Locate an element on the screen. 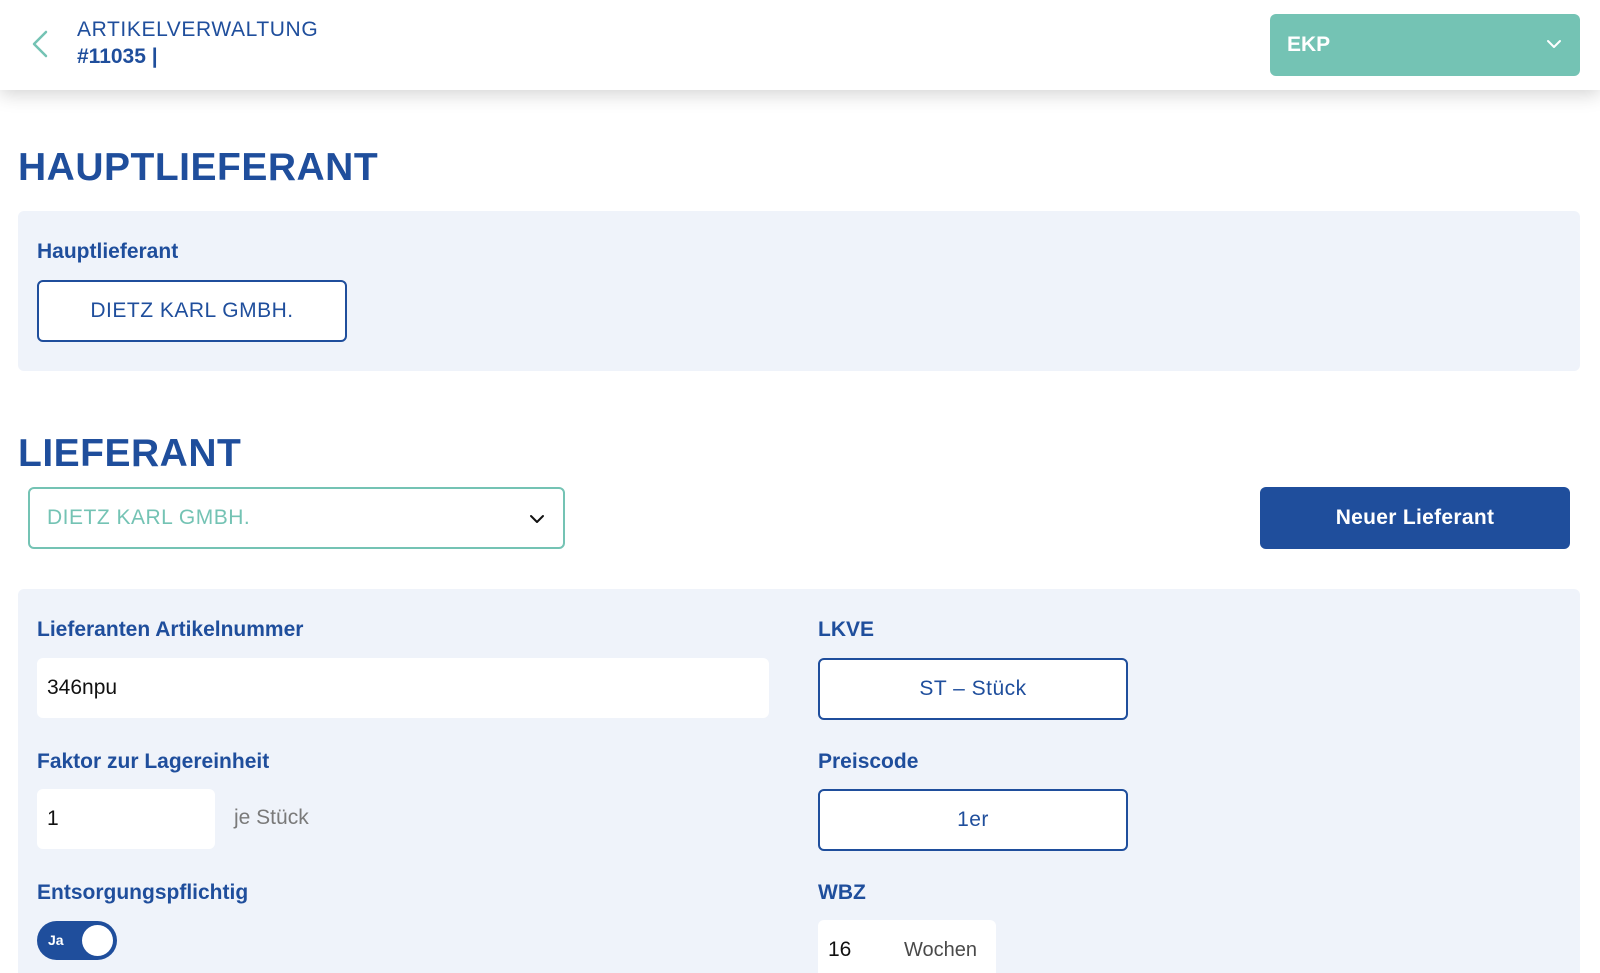 Image resolution: width=1600 pixels, height=973 pixels. stock-factor-input: 1 is located at coordinates (126, 819).